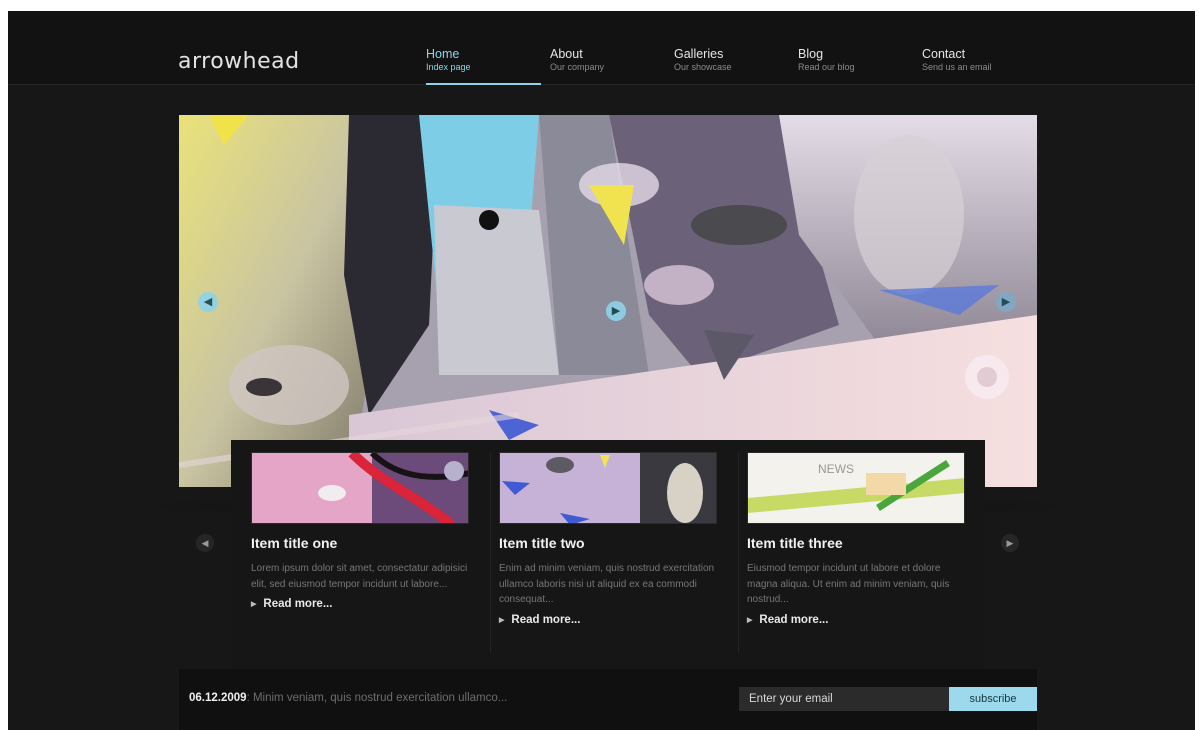 Image resolution: width=1199 pixels, height=730 pixels. I want to click on nav-title: Home, so click(443, 54).